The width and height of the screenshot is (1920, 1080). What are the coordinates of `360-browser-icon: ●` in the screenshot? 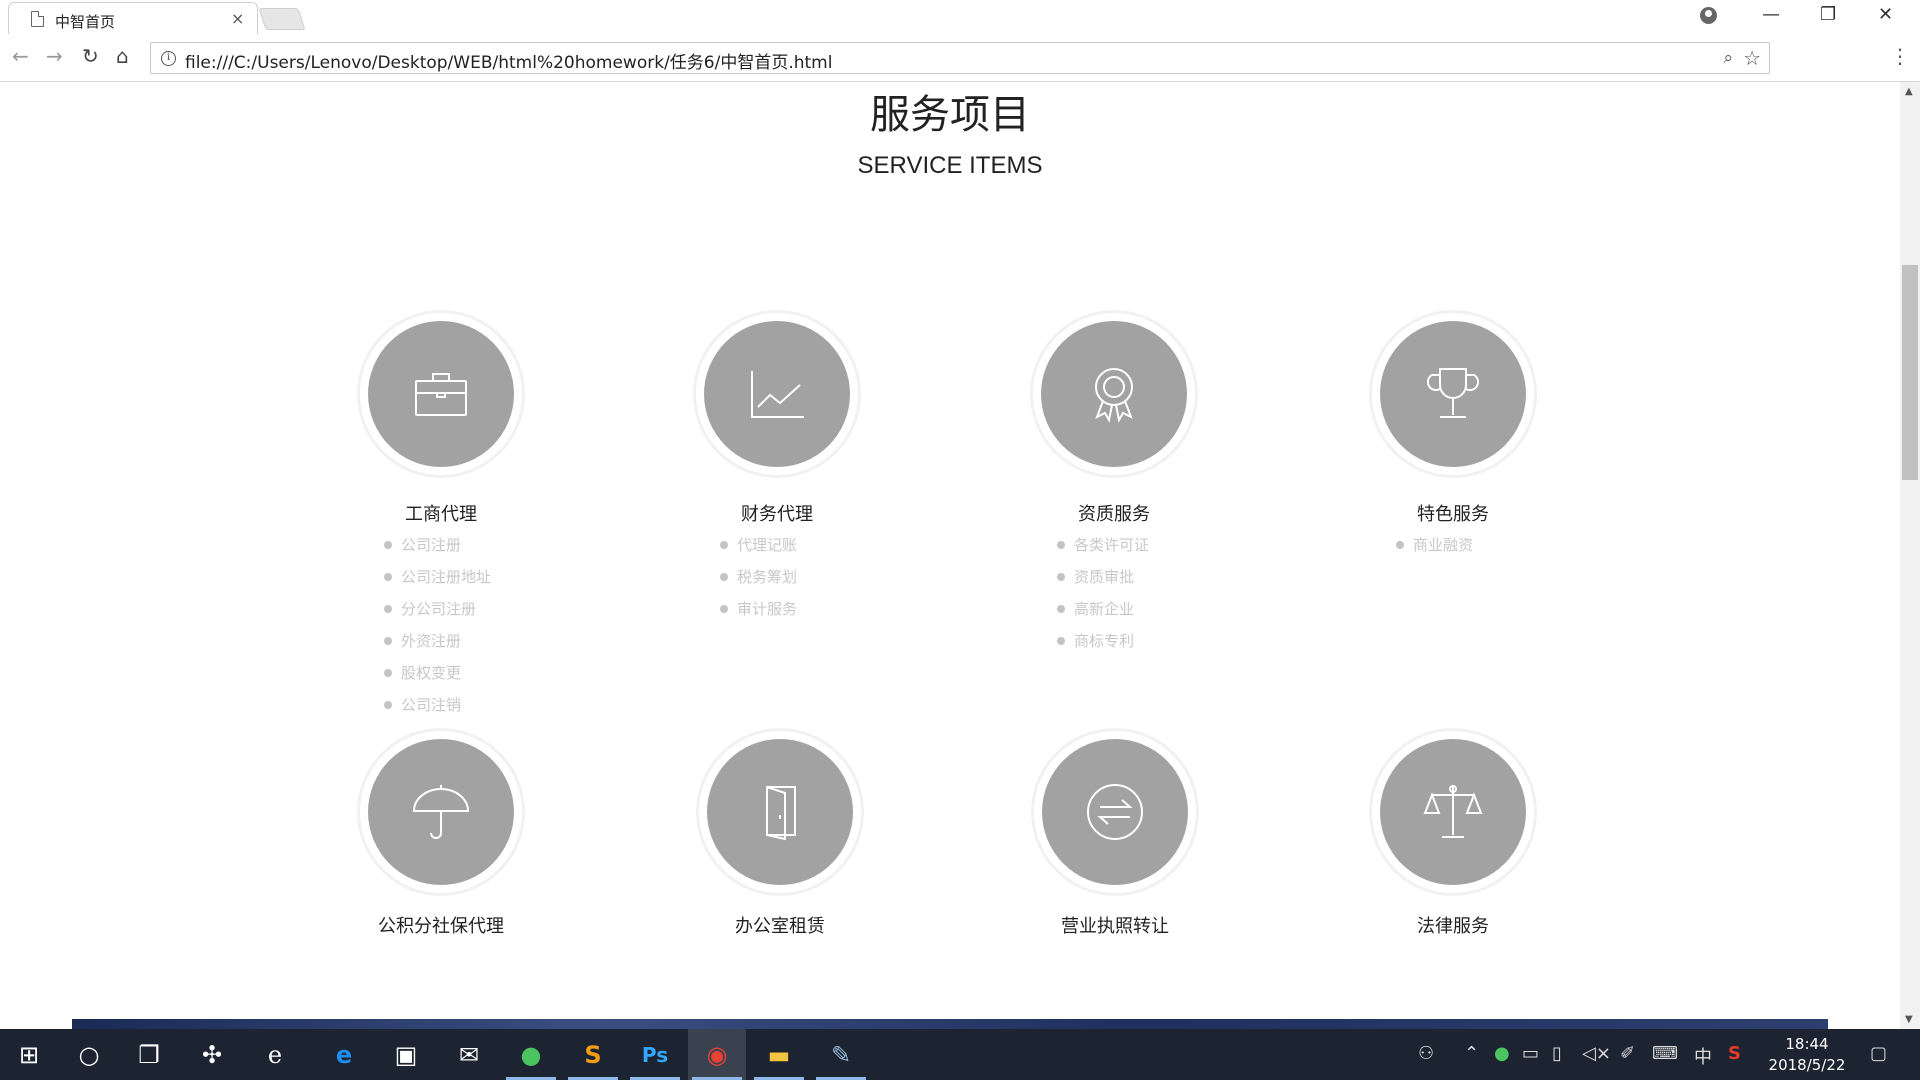 It's located at (531, 1054).